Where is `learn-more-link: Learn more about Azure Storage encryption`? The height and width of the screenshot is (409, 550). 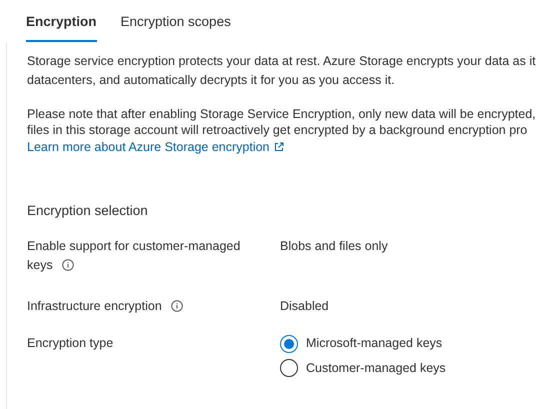
learn-more-link: Learn more about Azure Storage encryption is located at coordinates (155, 147).